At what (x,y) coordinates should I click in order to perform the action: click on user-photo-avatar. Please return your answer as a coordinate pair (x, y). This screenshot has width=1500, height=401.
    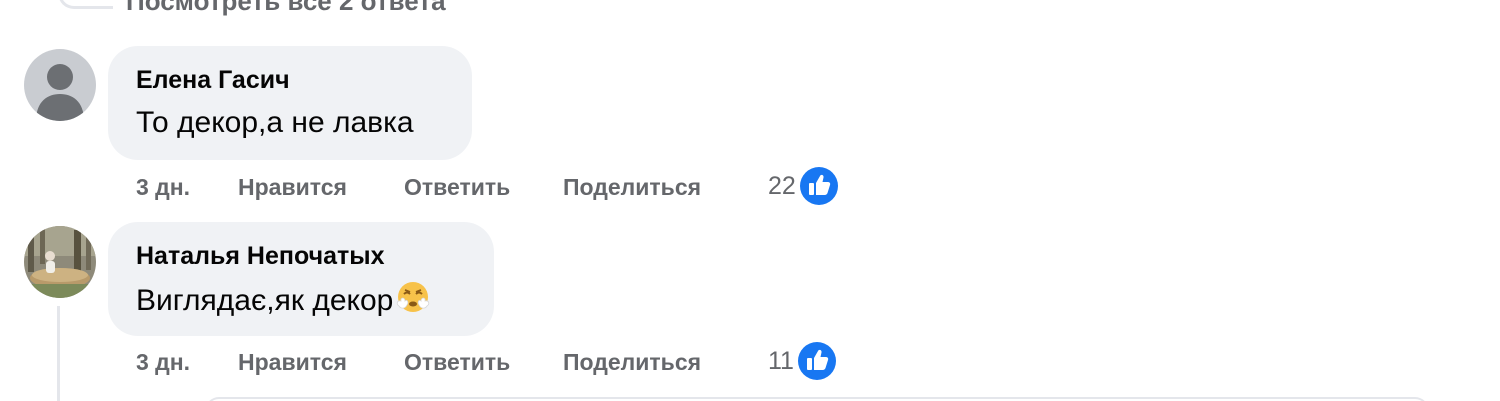
    Looking at the image, I should click on (60, 262).